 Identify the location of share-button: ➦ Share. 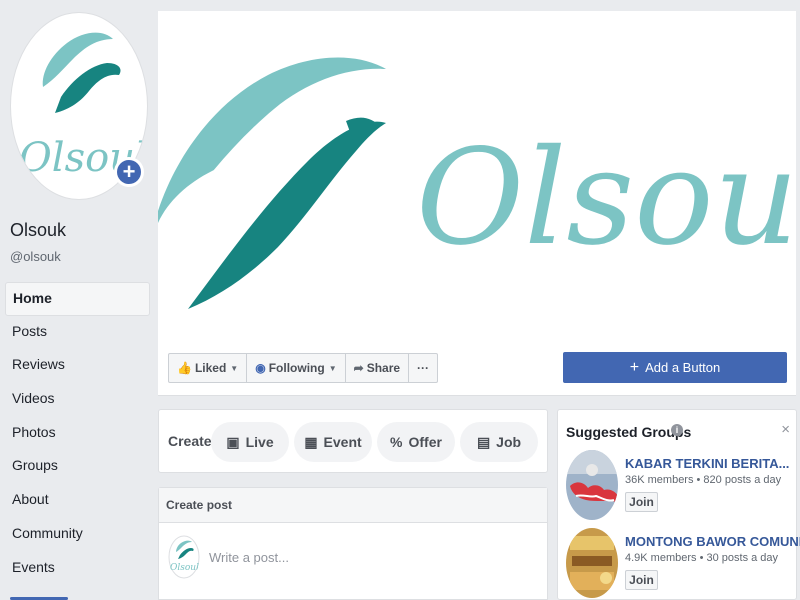
(378, 368).